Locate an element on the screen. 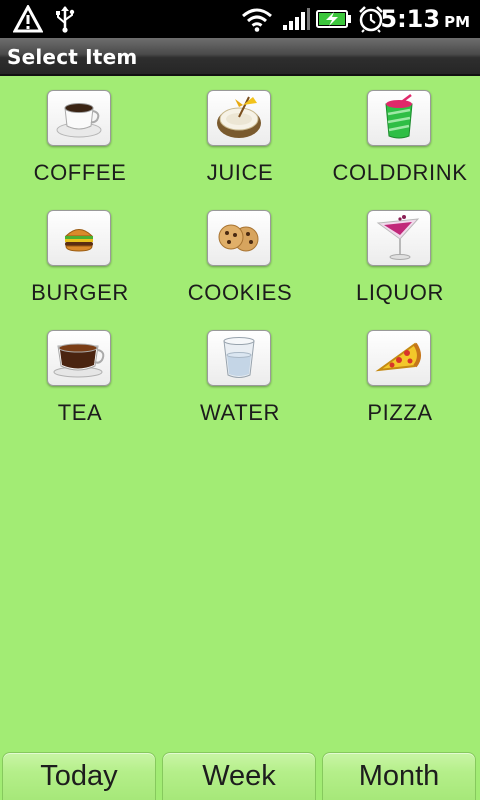  bottom-tab-bar: Today Week Month is located at coordinates (240, 775).